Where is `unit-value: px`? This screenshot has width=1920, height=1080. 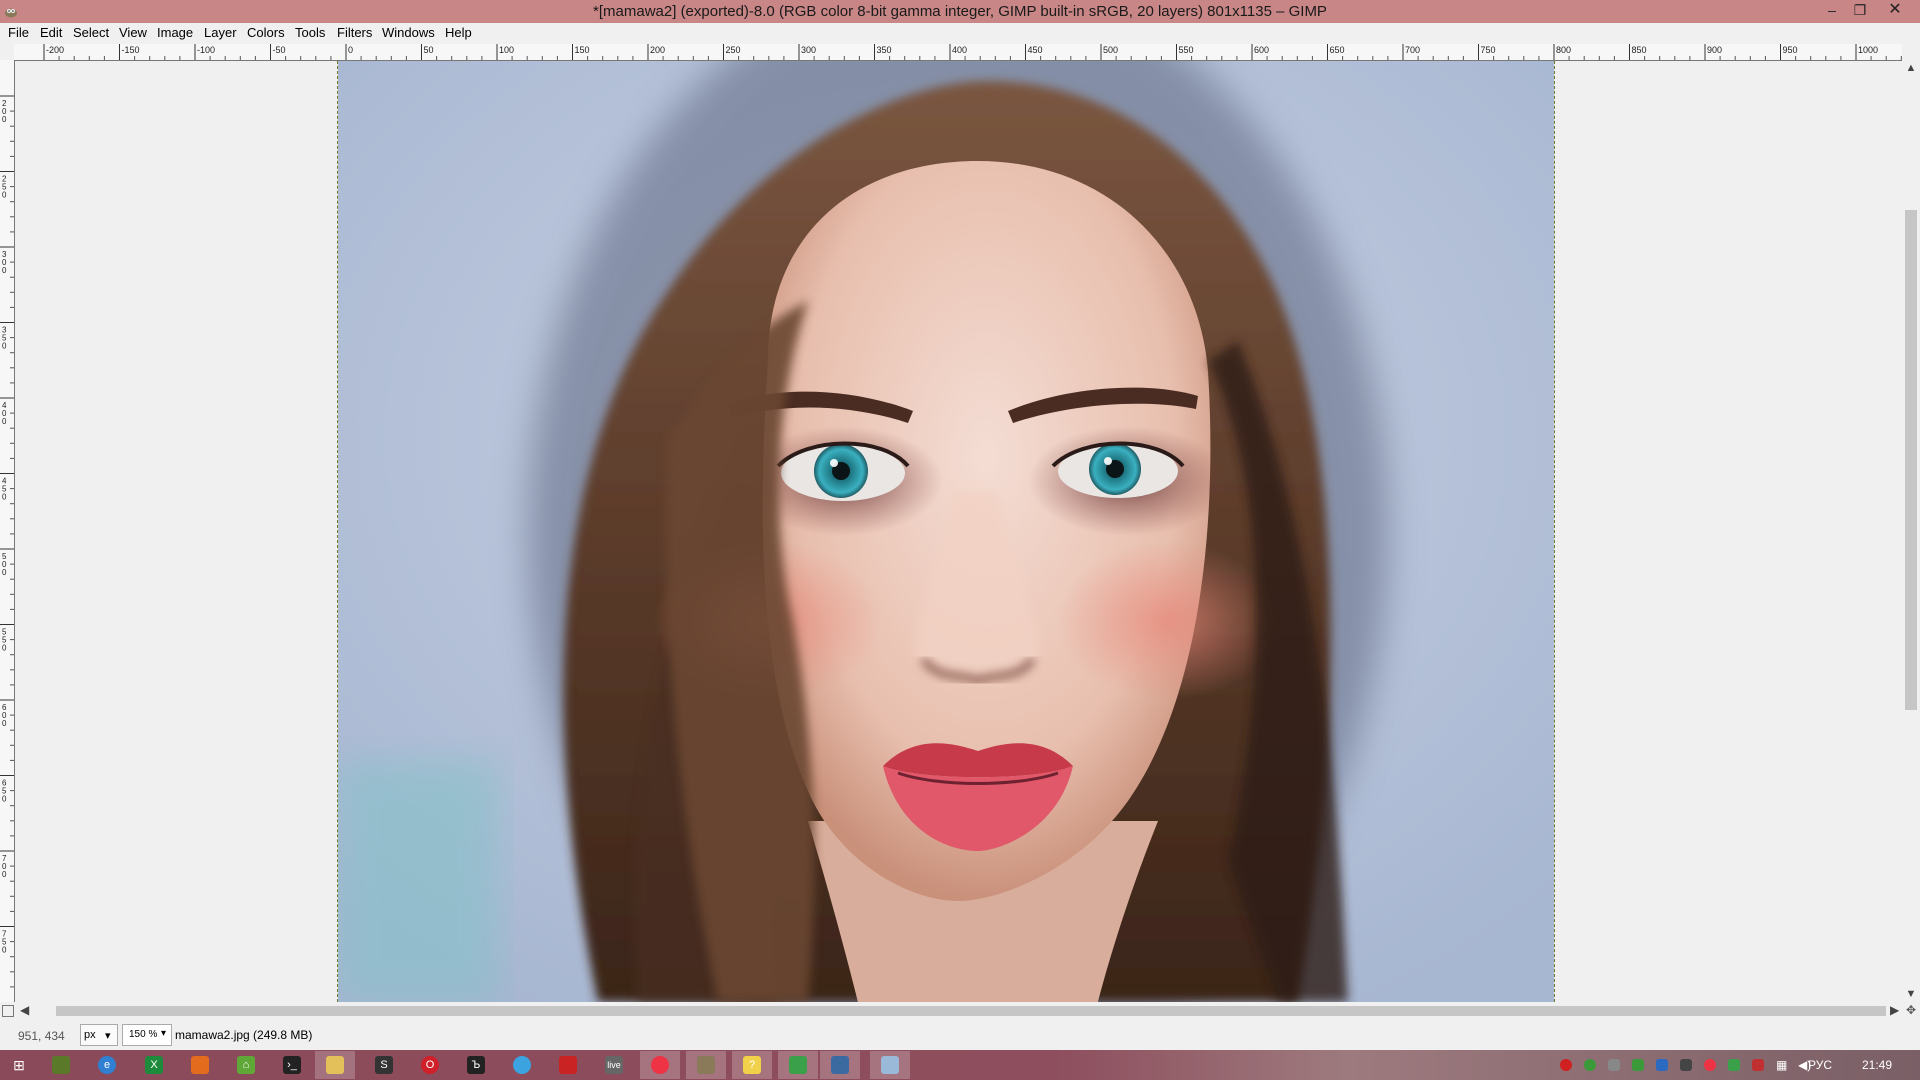 unit-value: px is located at coordinates (90, 1035).